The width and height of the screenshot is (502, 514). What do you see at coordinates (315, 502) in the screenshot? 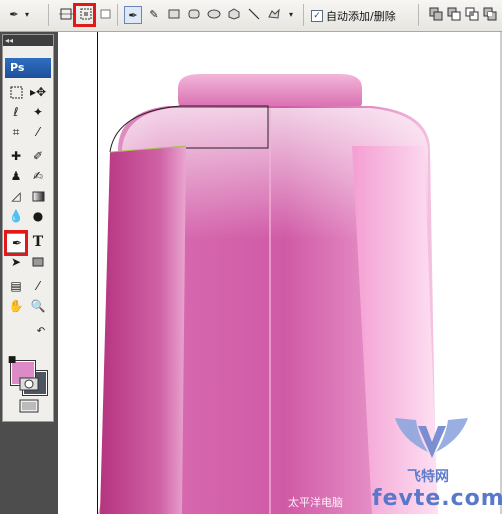
I see `watermark-site-text: 太平洋电脑` at bounding box center [315, 502].